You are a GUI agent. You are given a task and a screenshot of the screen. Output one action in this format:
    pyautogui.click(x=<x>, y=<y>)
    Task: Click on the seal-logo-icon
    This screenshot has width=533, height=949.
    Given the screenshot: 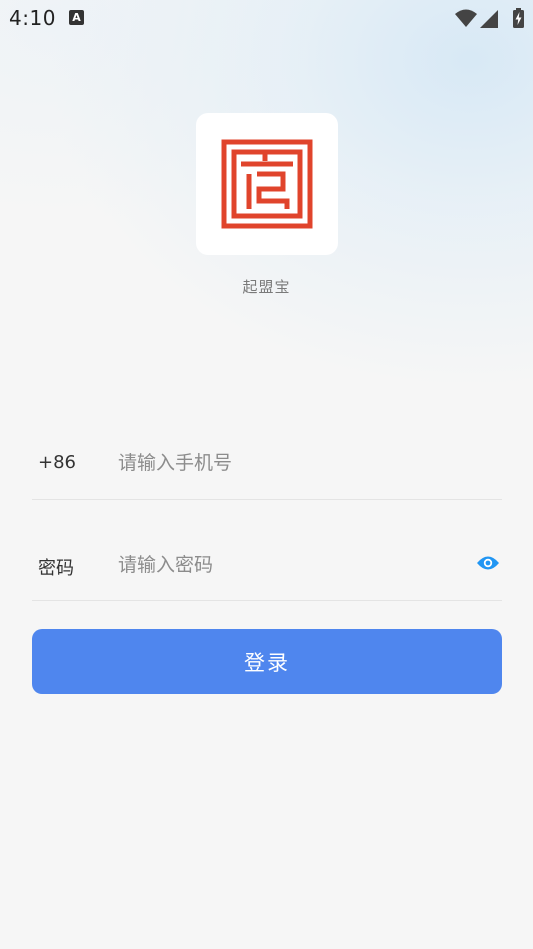 What is the action you would take?
    pyautogui.click(x=267, y=184)
    